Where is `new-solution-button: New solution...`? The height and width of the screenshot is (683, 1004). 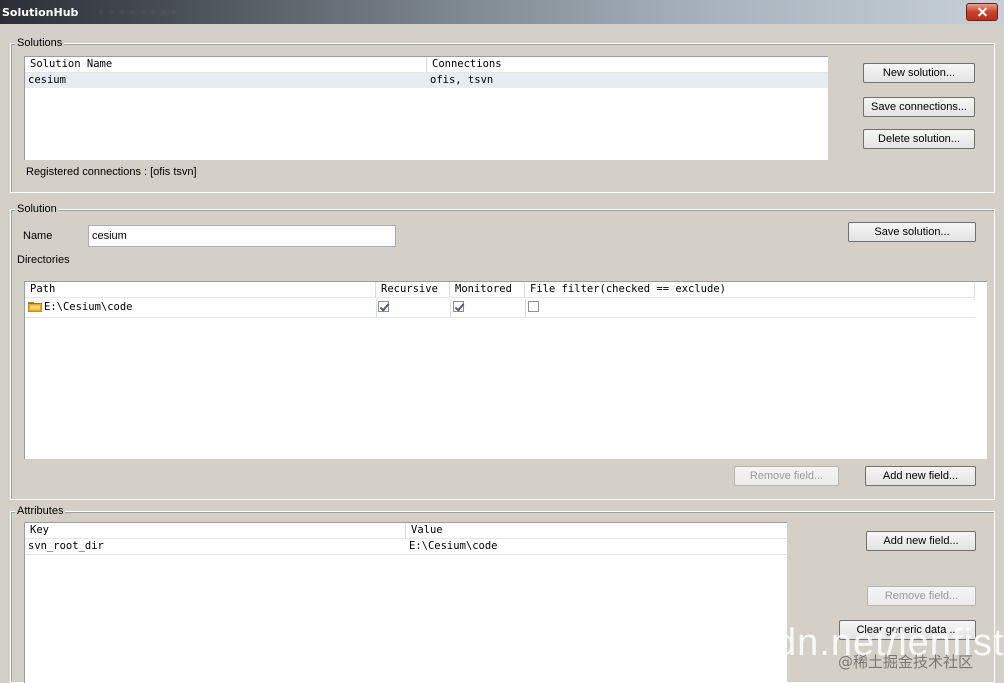
new-solution-button: New solution... is located at coordinates (919, 73).